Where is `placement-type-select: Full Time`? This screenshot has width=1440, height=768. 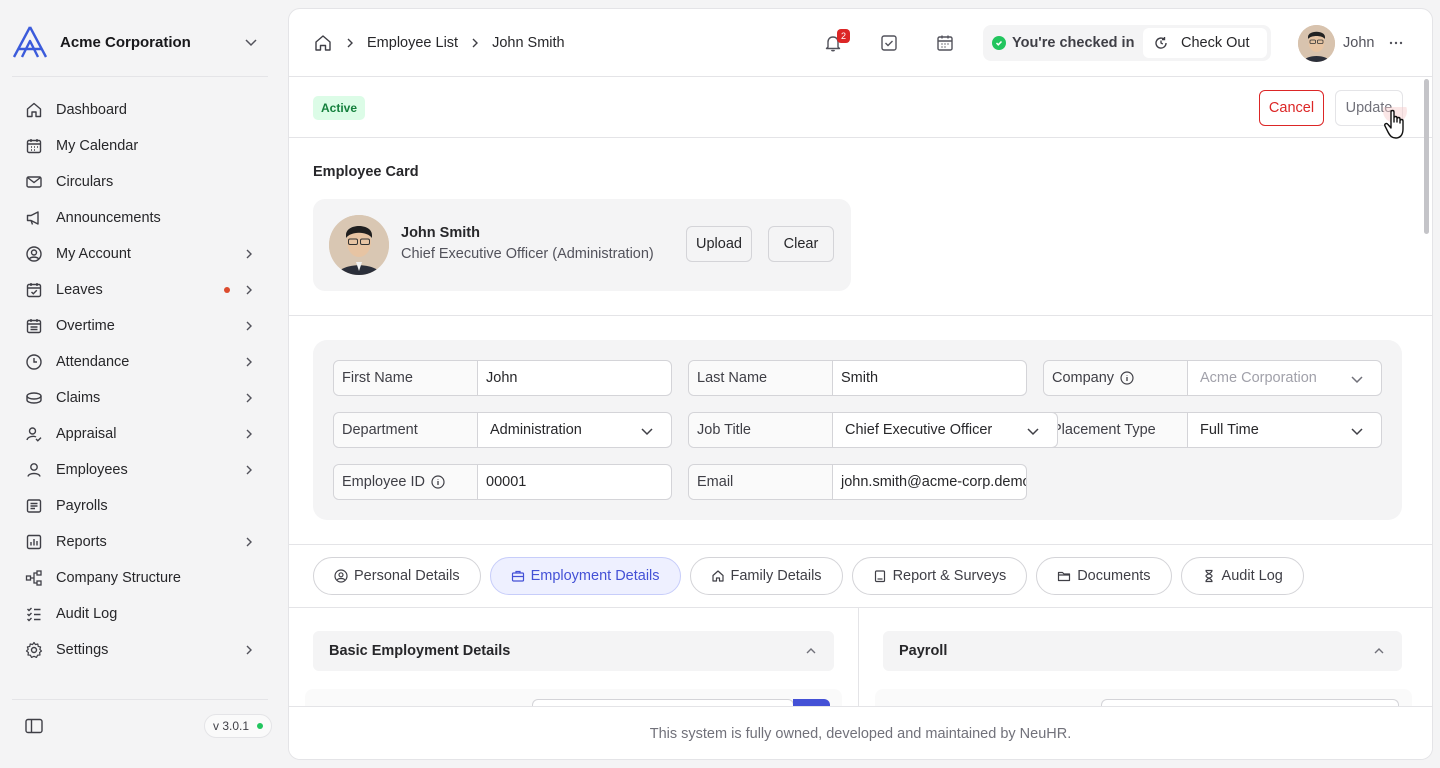
placement-type-select: Full Time is located at coordinates (1284, 430).